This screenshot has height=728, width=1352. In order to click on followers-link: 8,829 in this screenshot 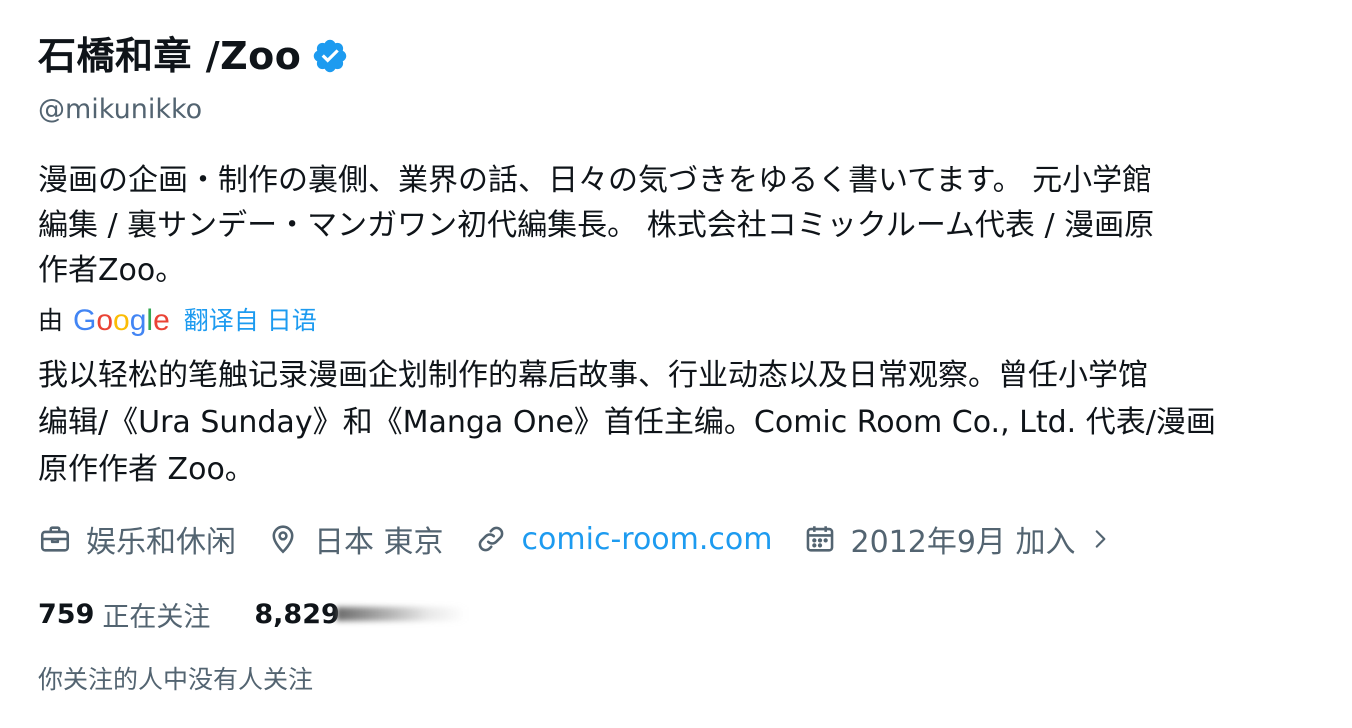, I will do `click(360, 614)`.